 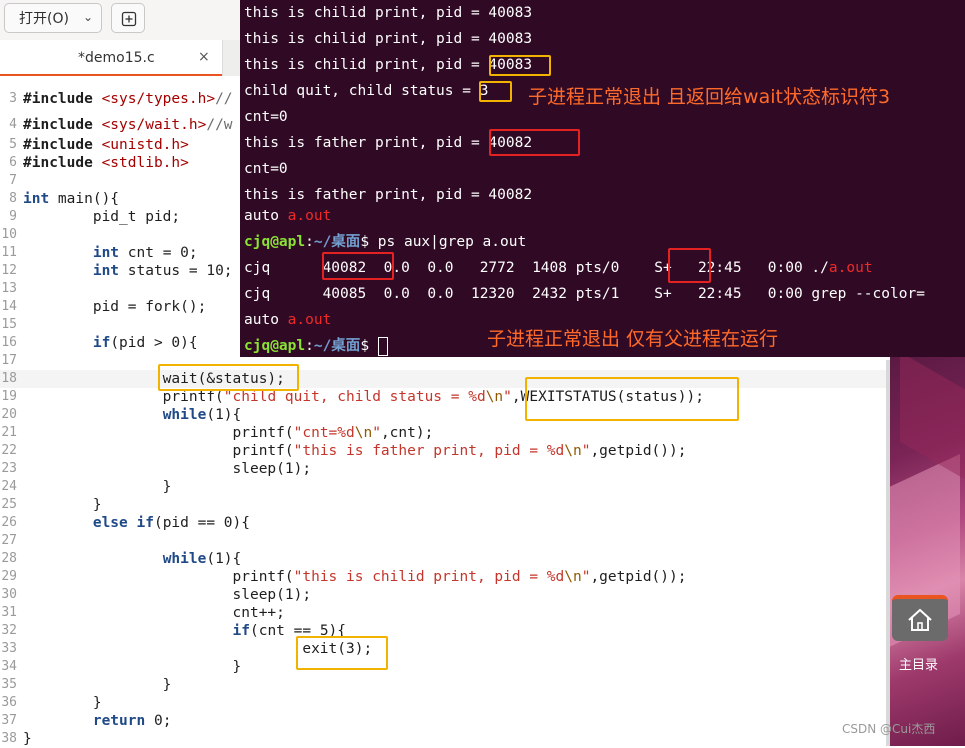 I want to click on header-name: <unistd.h>, so click(x=145, y=145).